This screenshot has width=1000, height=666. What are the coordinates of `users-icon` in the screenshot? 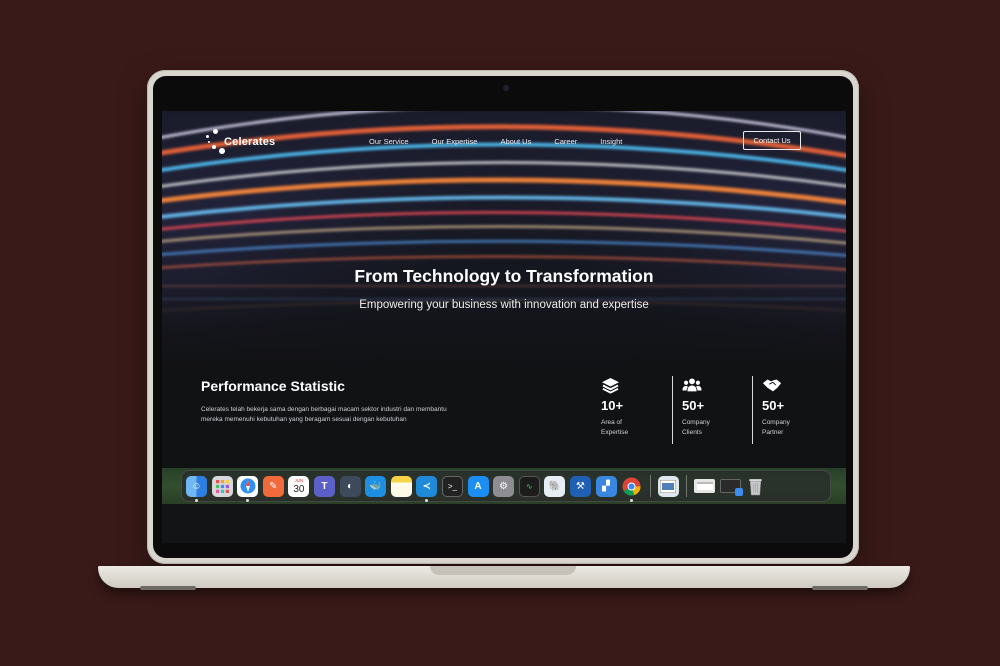 It's located at (717, 385).